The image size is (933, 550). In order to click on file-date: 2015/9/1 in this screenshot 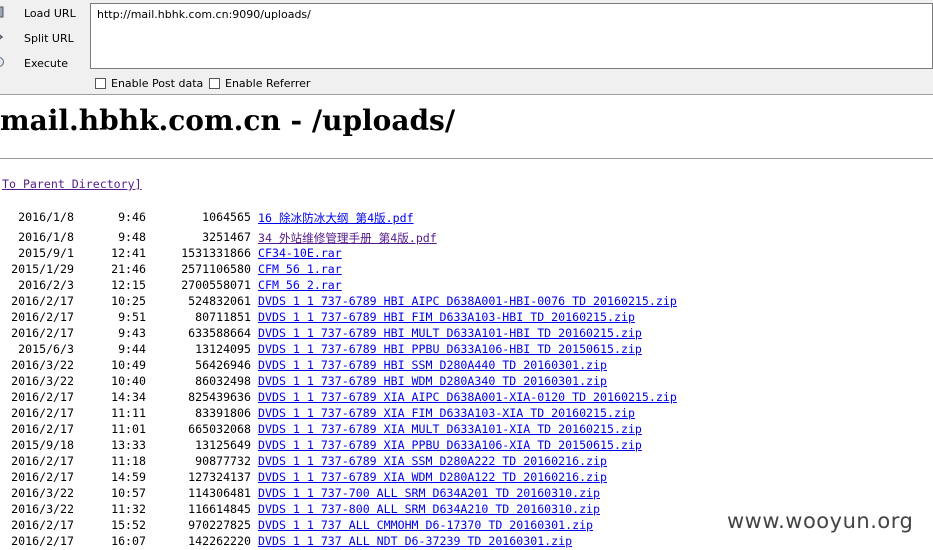, I will do `click(46, 253)`.